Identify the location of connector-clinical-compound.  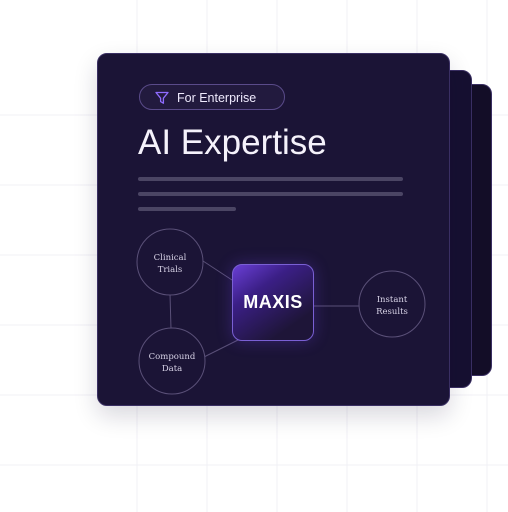
(170, 311).